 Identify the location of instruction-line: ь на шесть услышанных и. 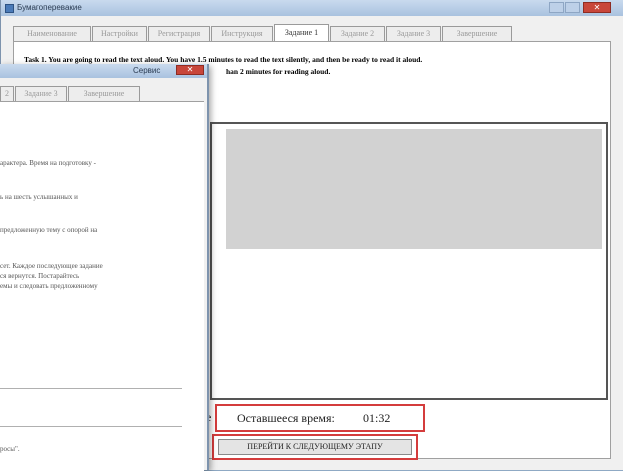
(39, 197).